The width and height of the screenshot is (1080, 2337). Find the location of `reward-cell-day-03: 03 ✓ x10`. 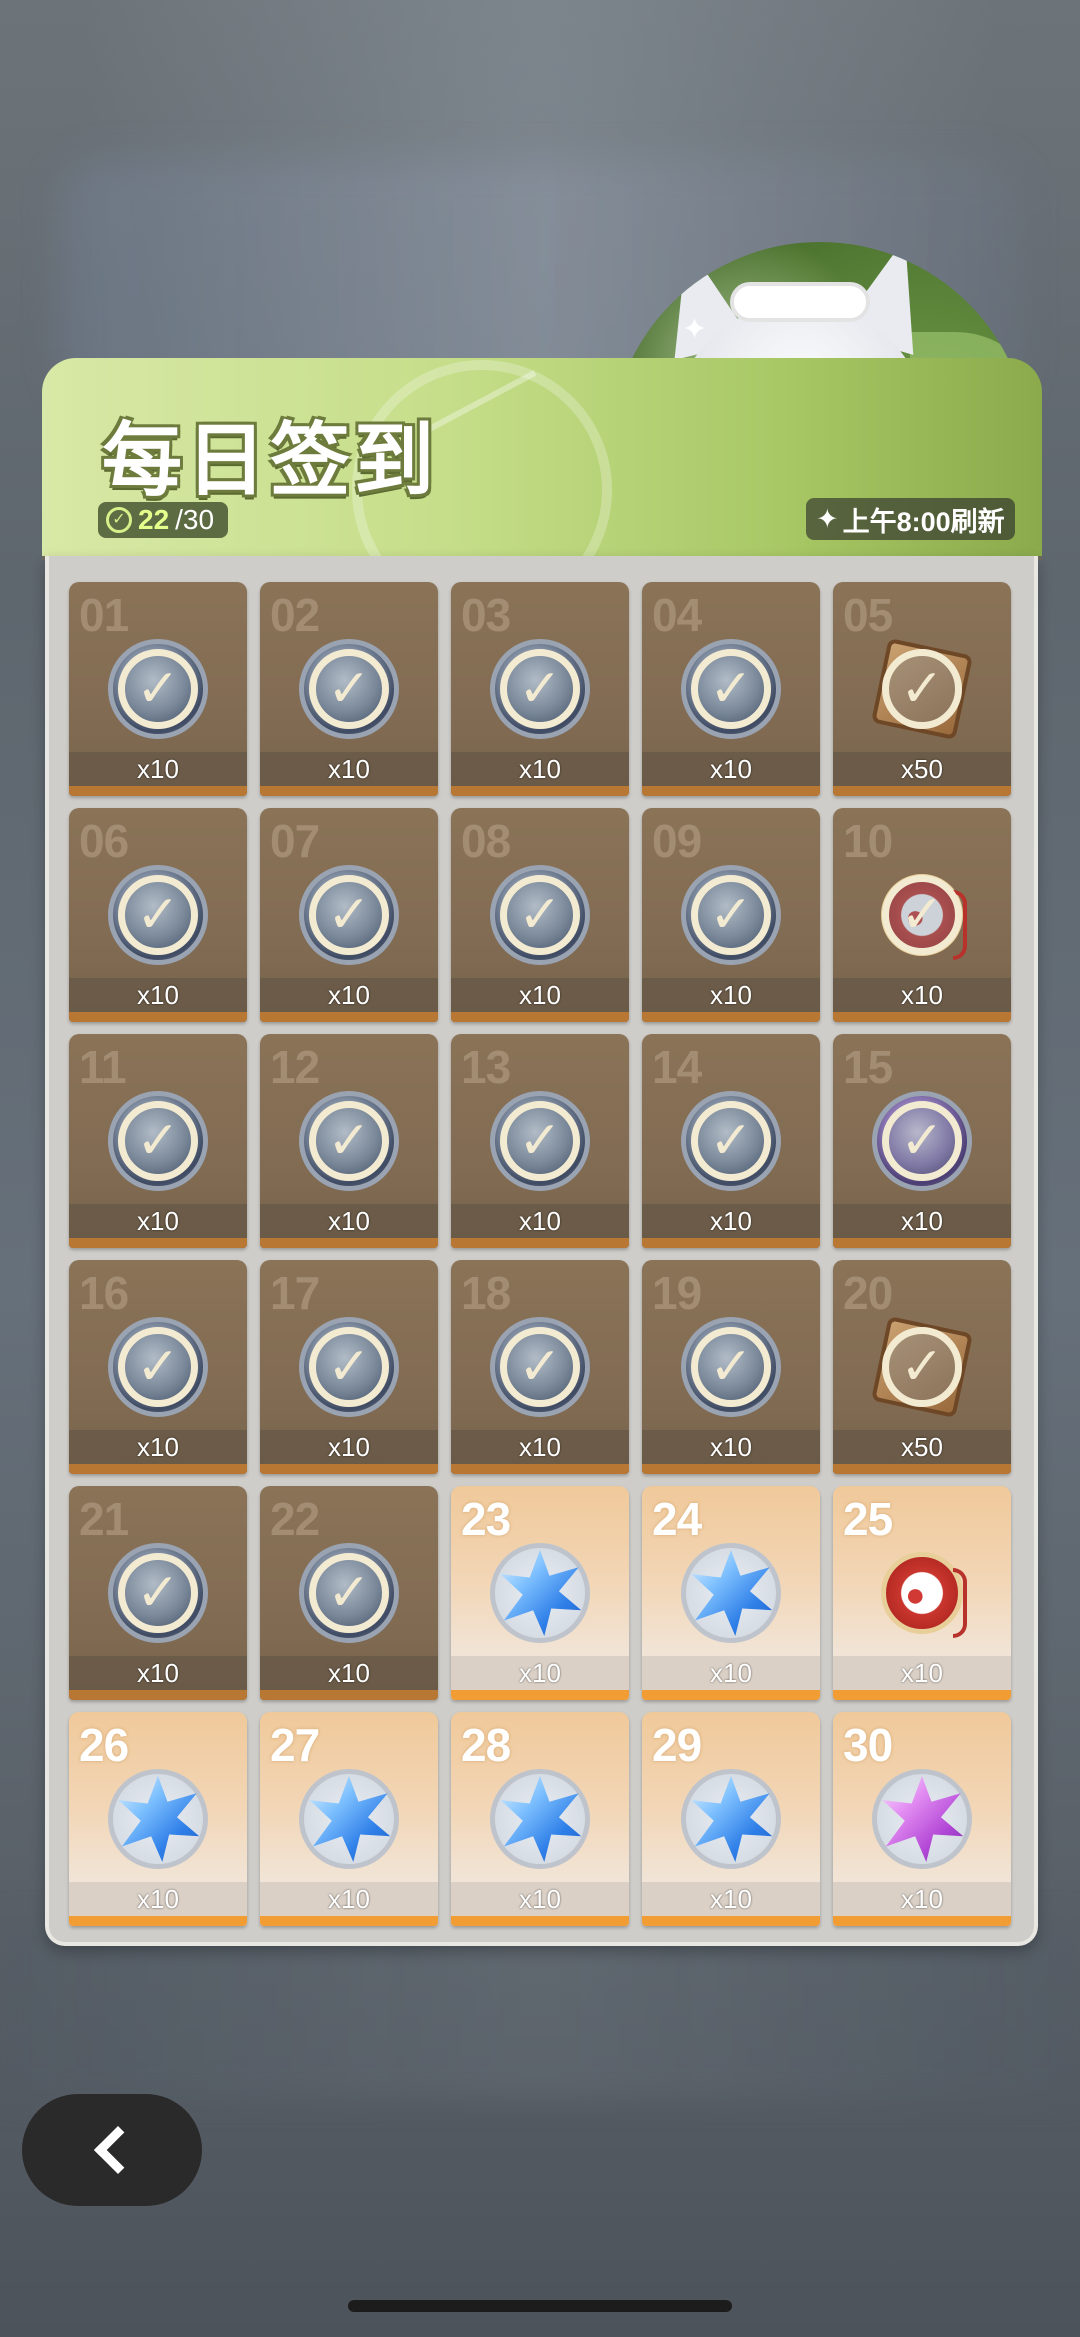

reward-cell-day-03: 03 ✓ x10 is located at coordinates (540, 689).